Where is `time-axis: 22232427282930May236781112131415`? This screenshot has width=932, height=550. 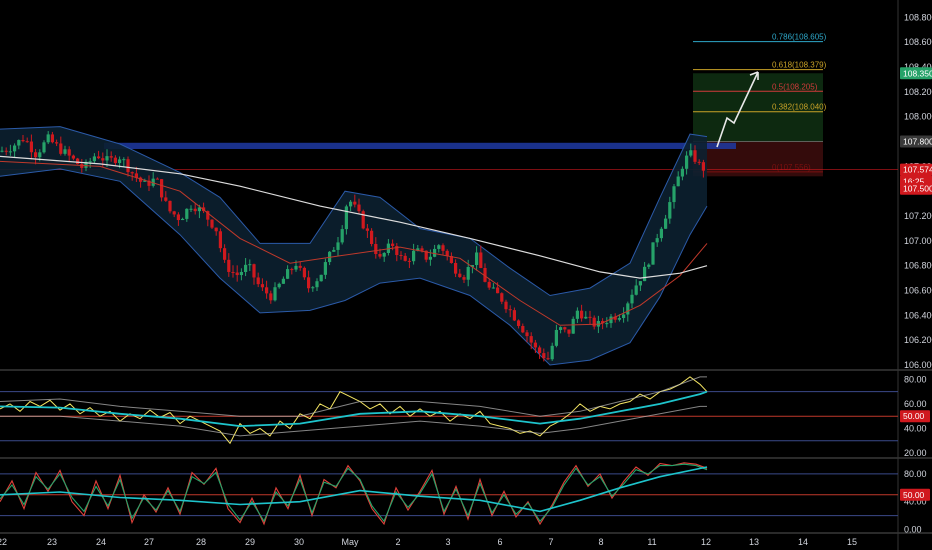
time-axis: 22232427282930May236781112131415 is located at coordinates (428, 542).